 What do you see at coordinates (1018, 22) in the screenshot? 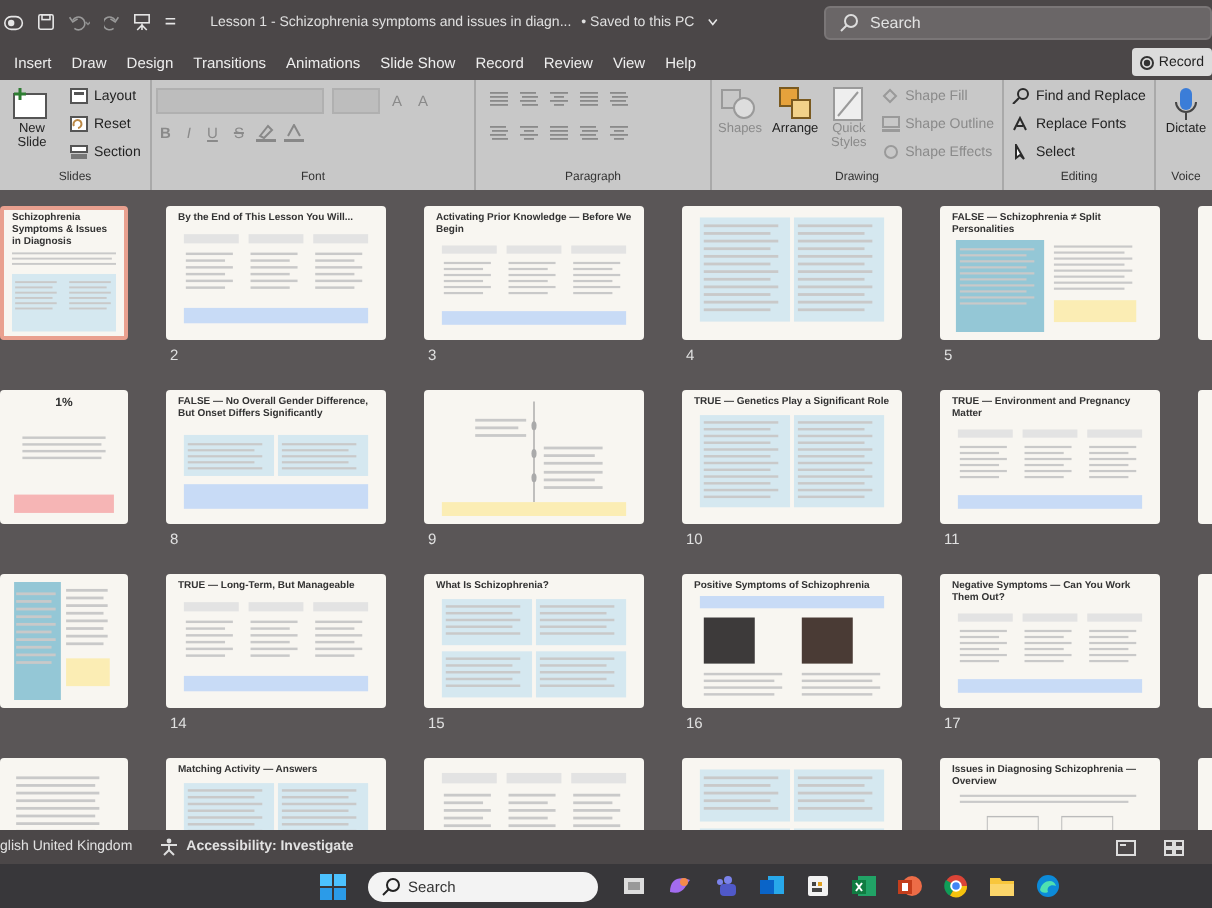
I see `search-field: Search` at bounding box center [1018, 22].